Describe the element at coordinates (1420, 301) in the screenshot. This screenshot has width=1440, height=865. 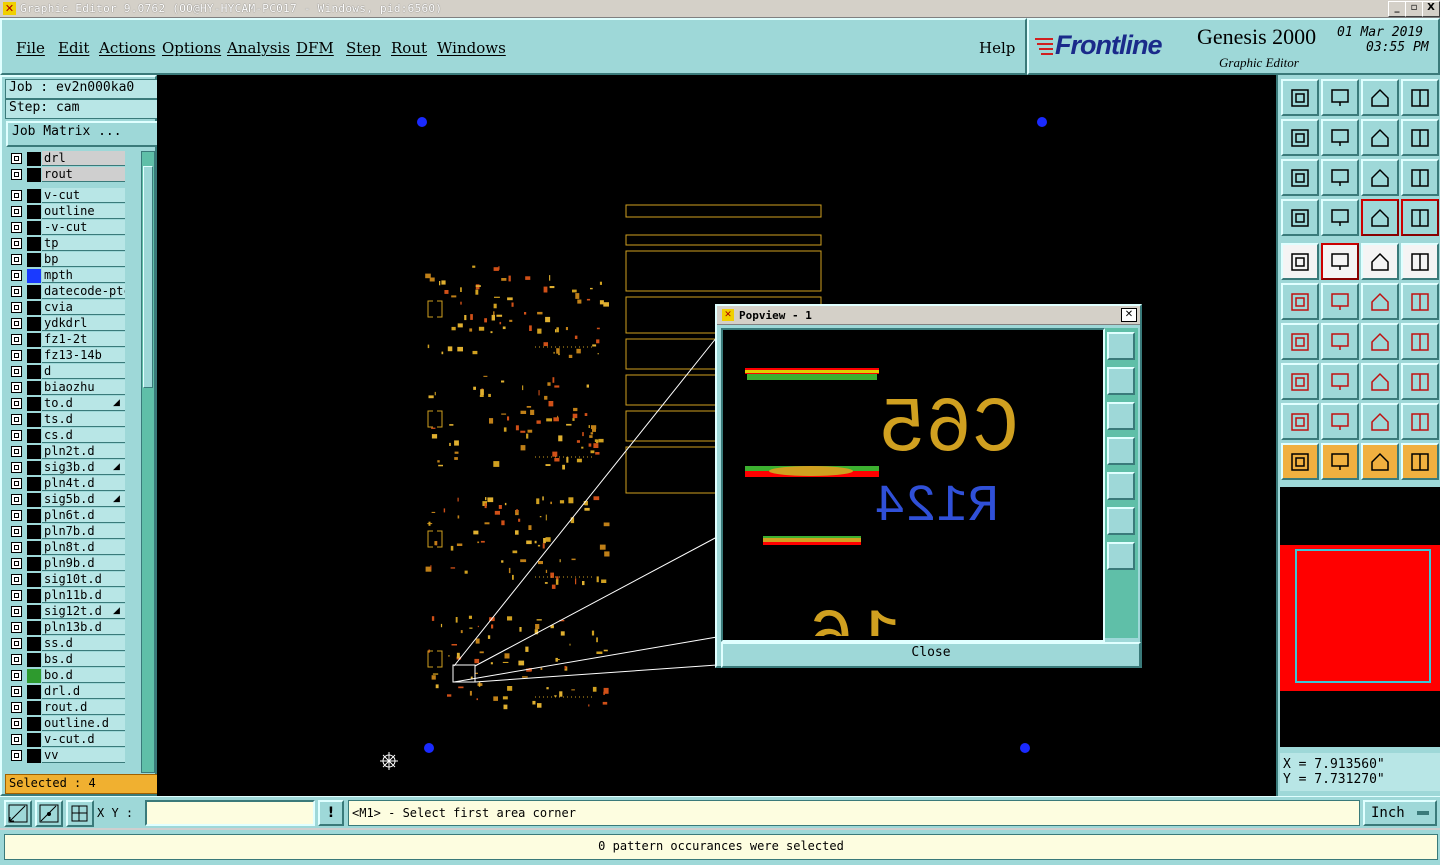
I see `connect-arrow-icon` at that location.